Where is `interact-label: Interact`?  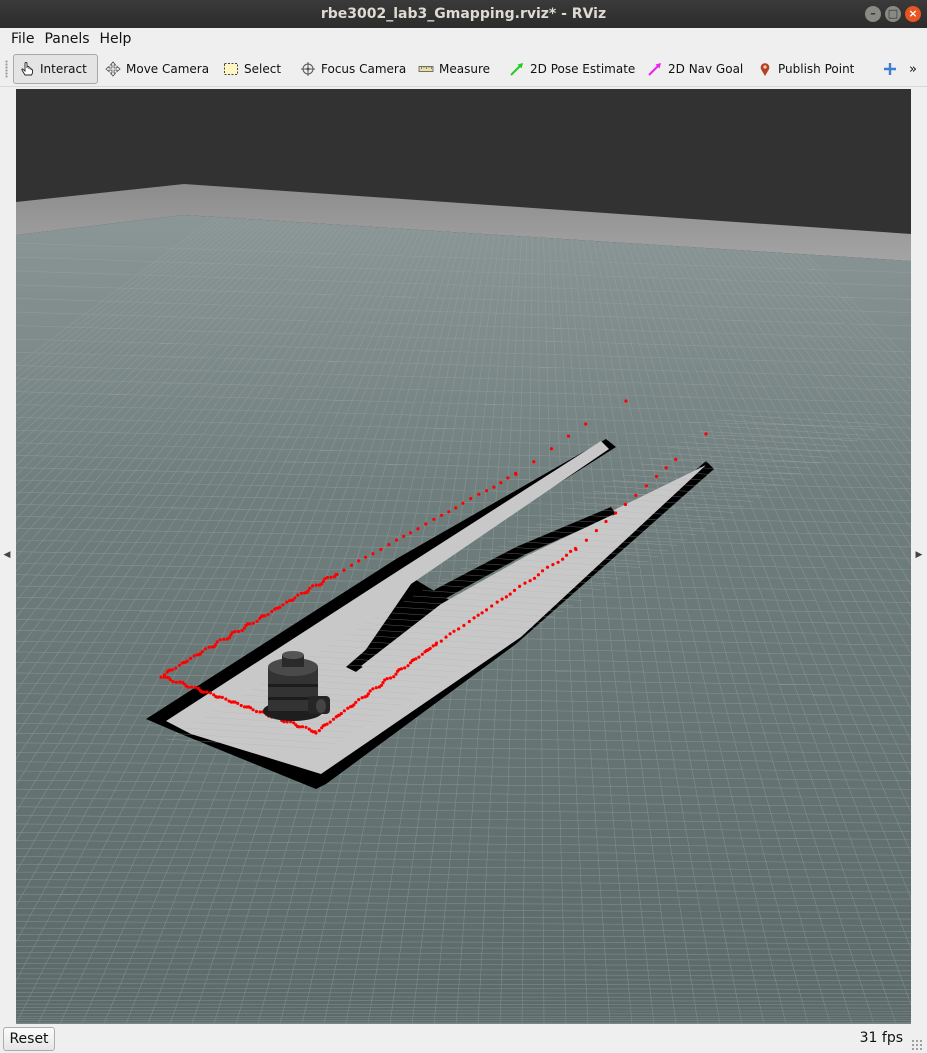
interact-label: Interact is located at coordinates (63, 69).